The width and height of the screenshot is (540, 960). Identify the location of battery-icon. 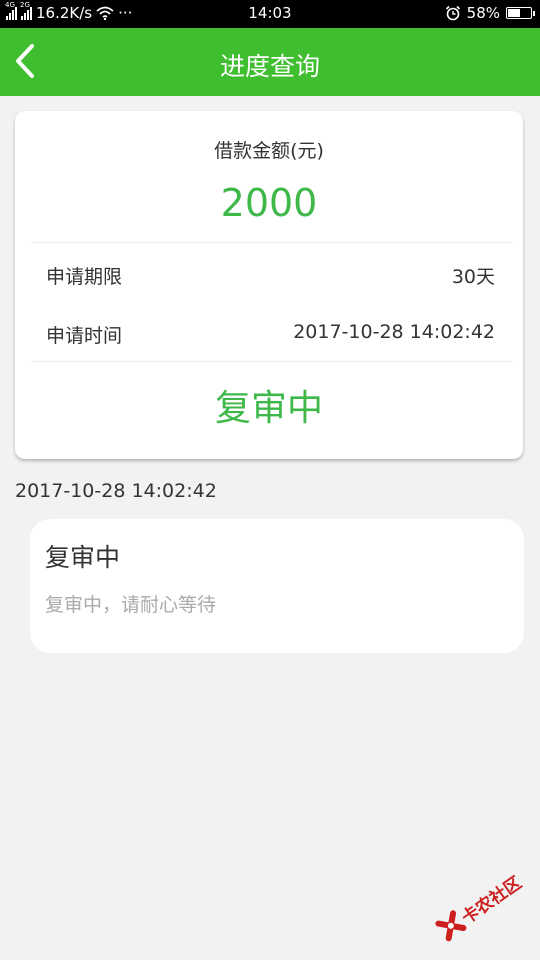
(520, 13).